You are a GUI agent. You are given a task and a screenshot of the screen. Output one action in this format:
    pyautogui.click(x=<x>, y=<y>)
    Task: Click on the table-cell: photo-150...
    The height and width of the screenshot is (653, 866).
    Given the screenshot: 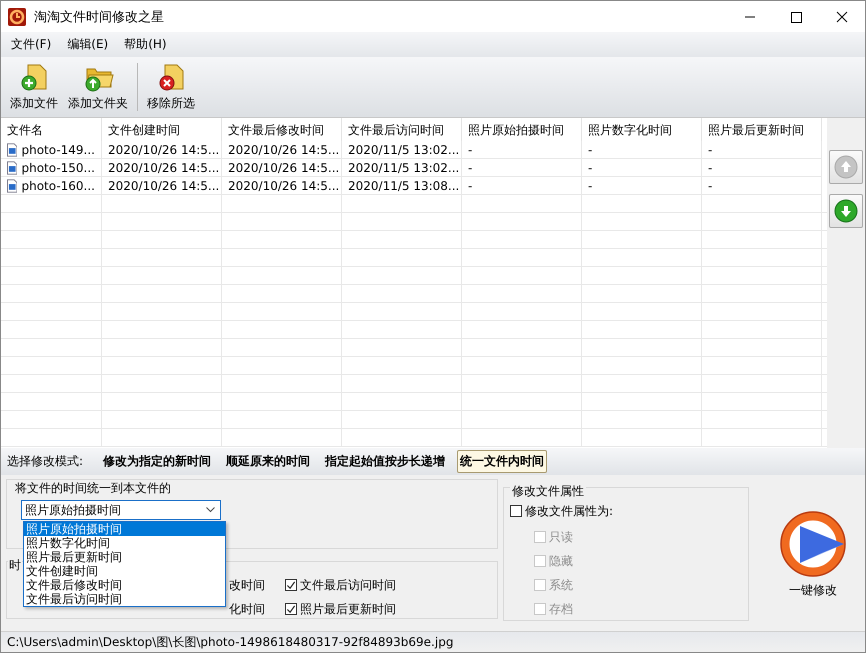 What is the action you would take?
    pyautogui.click(x=58, y=167)
    